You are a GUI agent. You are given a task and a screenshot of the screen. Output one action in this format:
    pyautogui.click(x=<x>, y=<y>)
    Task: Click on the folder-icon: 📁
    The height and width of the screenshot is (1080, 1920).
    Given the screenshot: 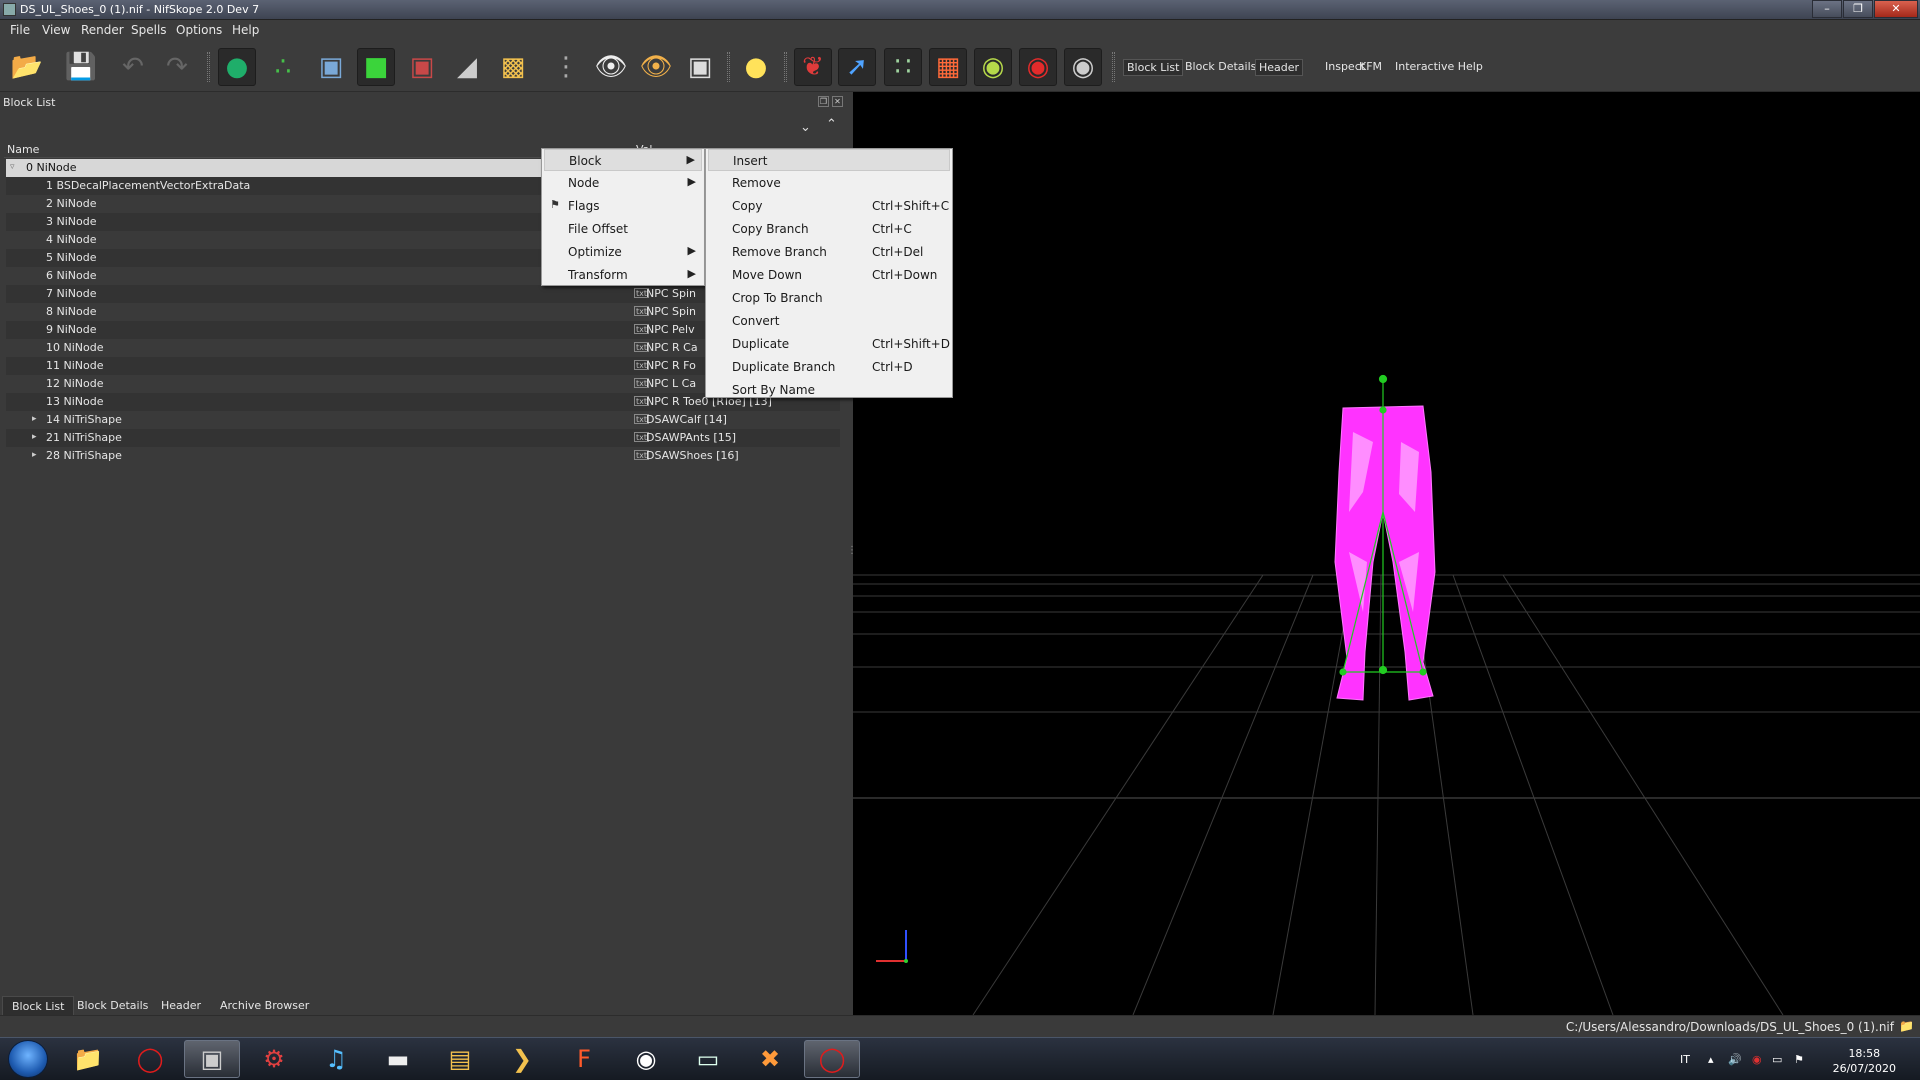 What is the action you would take?
    pyautogui.click(x=1906, y=1026)
    